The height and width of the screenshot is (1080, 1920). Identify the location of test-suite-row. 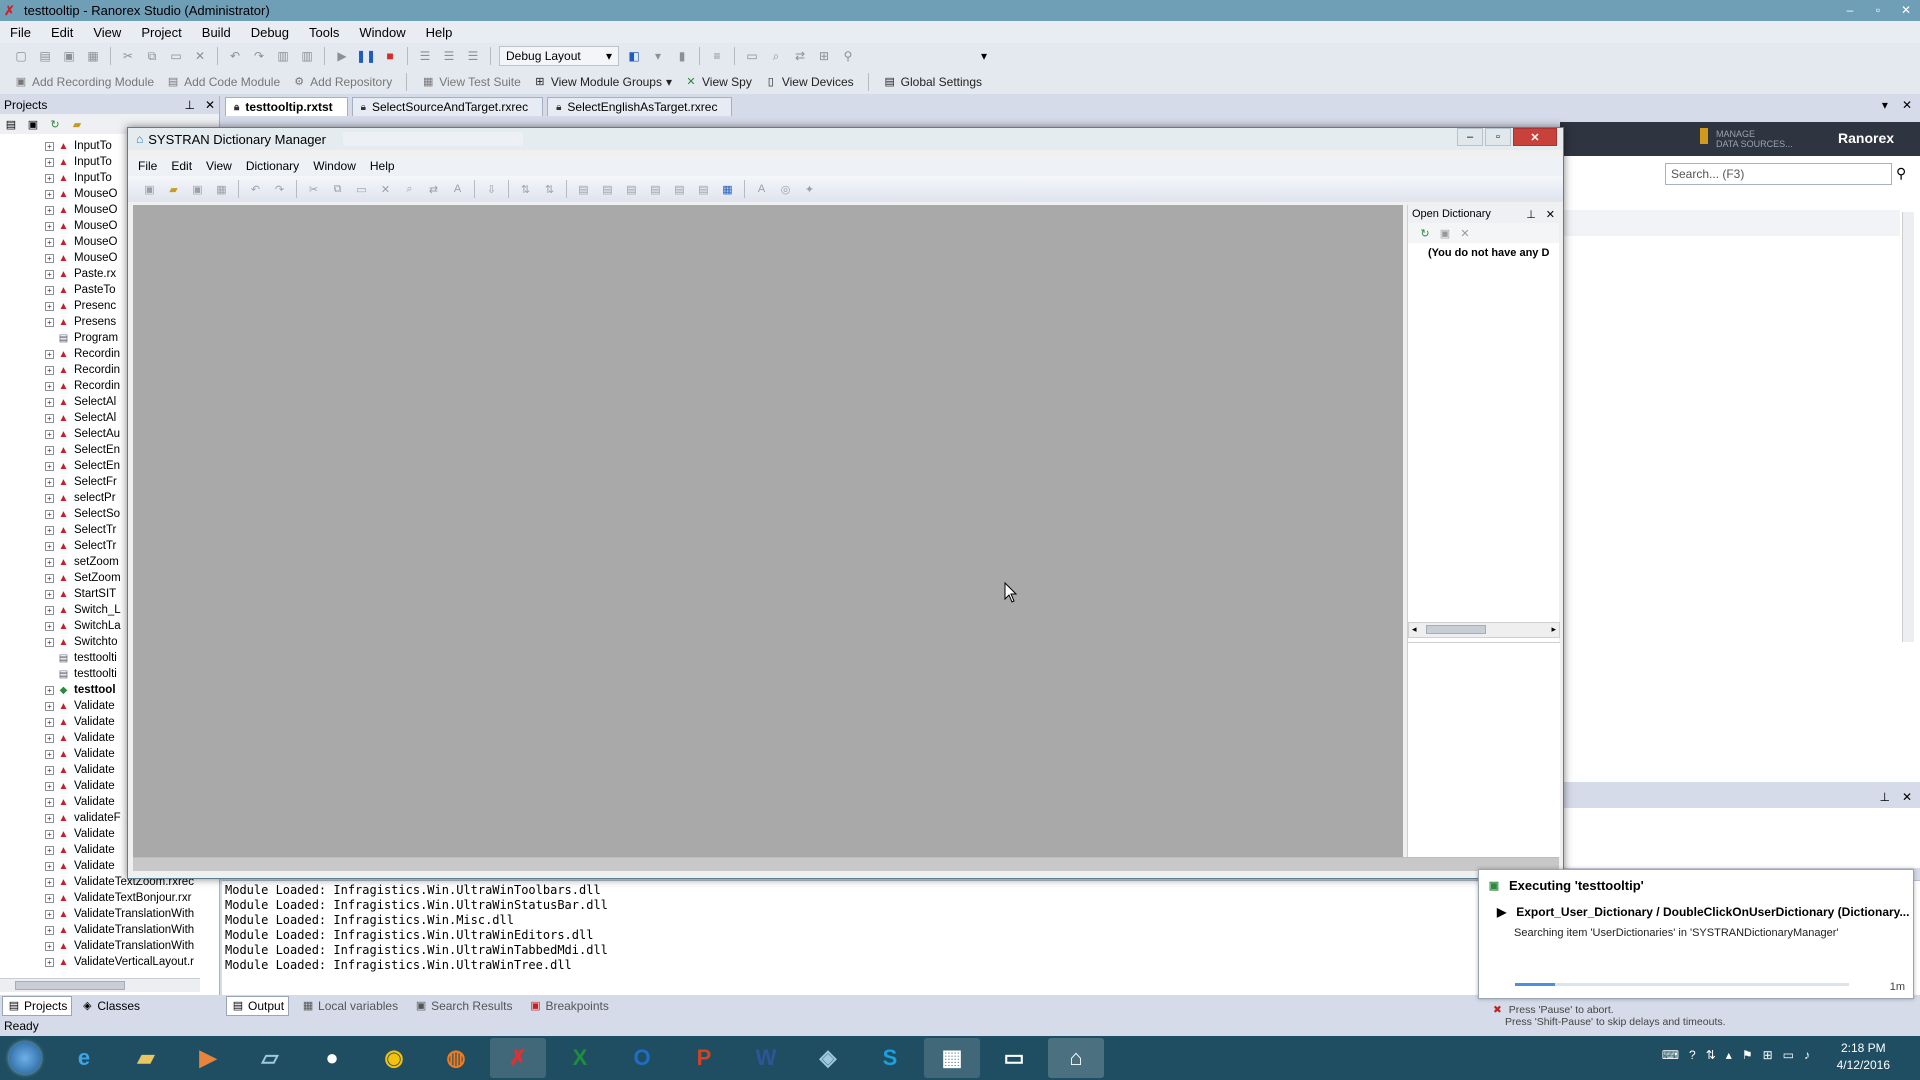
(1730, 223).